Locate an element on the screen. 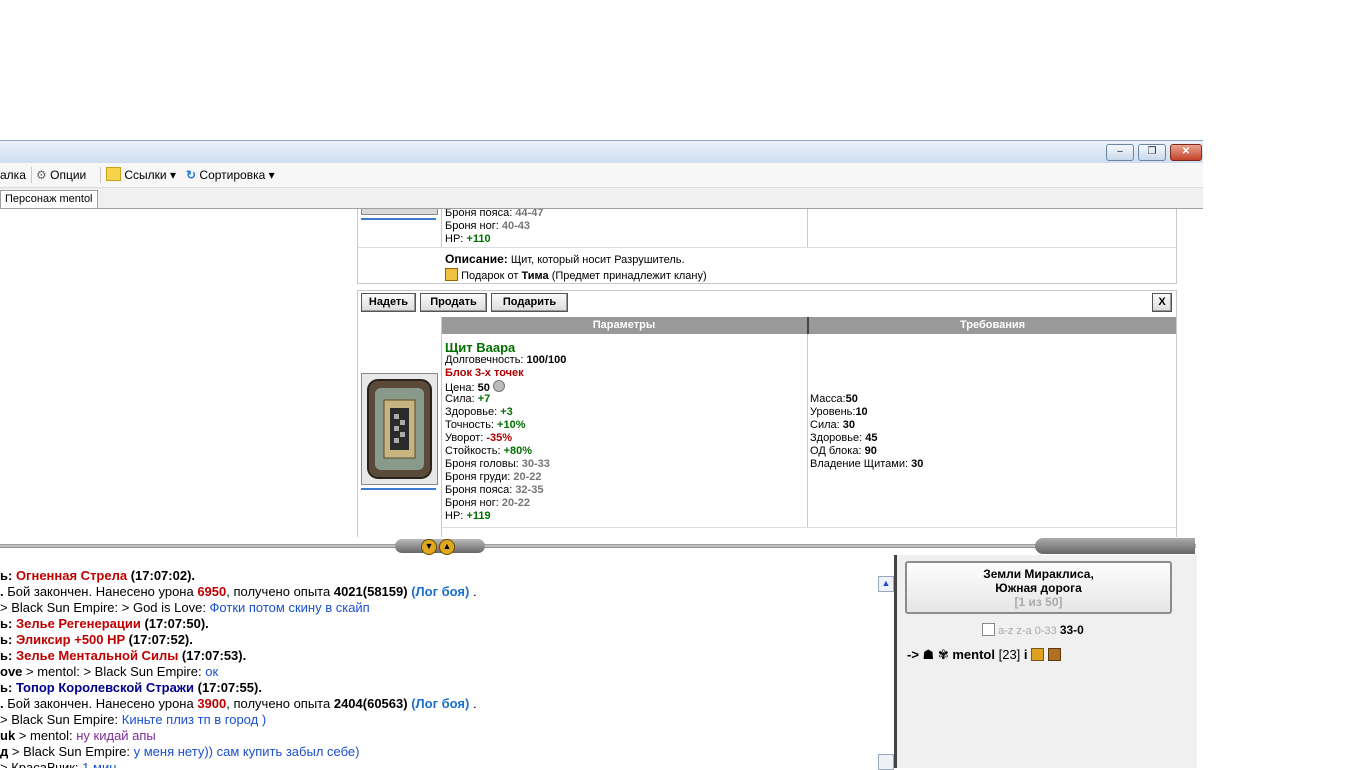  stat-line: Броня пояса: 44-47 is located at coordinates (494, 214).